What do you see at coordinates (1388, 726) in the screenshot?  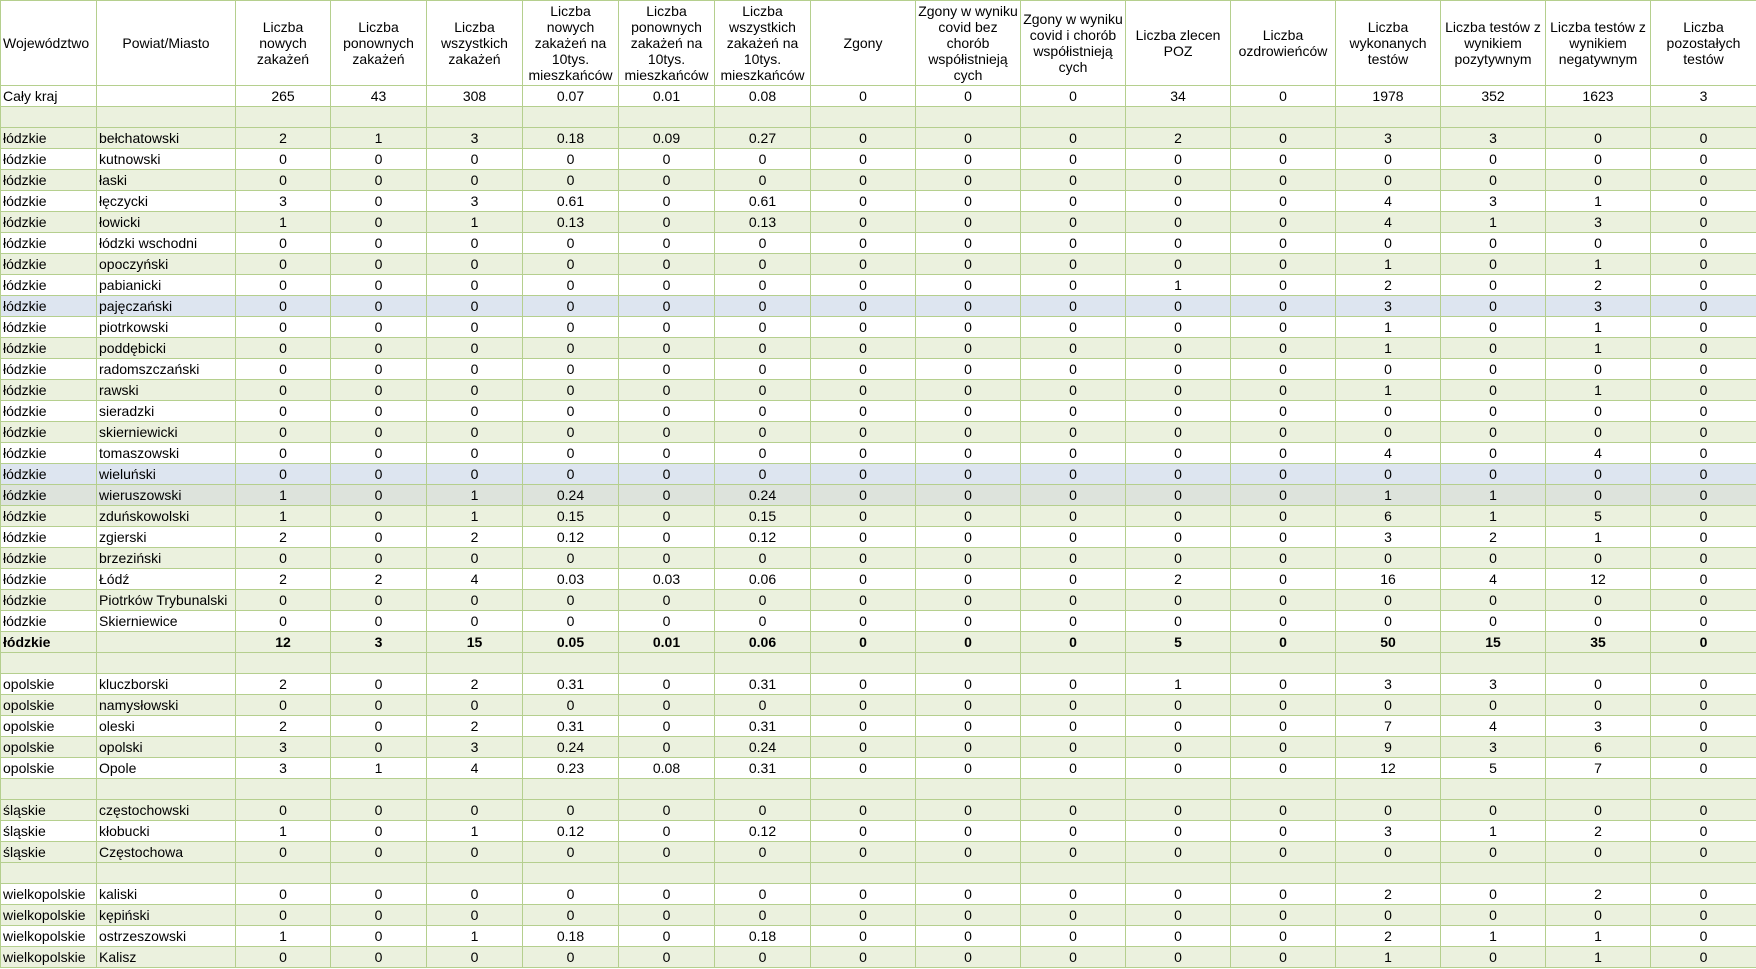 I see `table-cell: 7` at bounding box center [1388, 726].